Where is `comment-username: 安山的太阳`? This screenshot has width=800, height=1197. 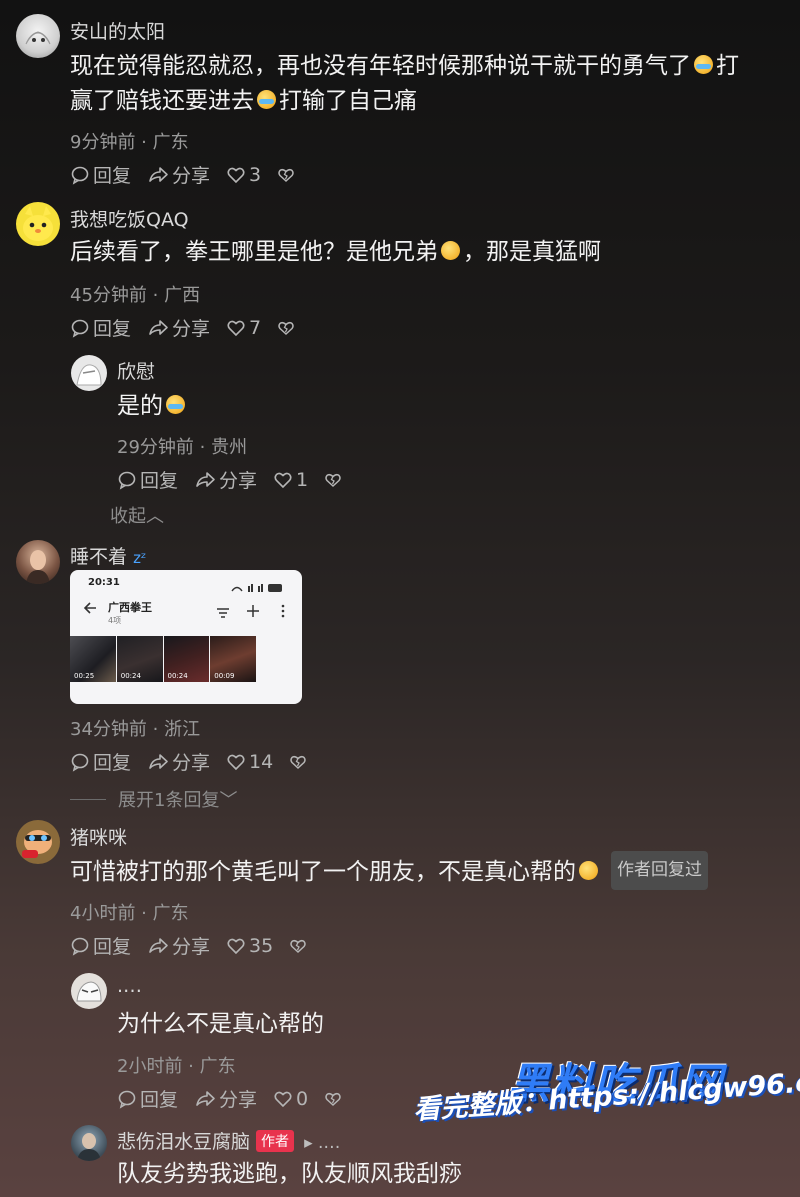
comment-username: 安山的太阳 is located at coordinates (117, 30).